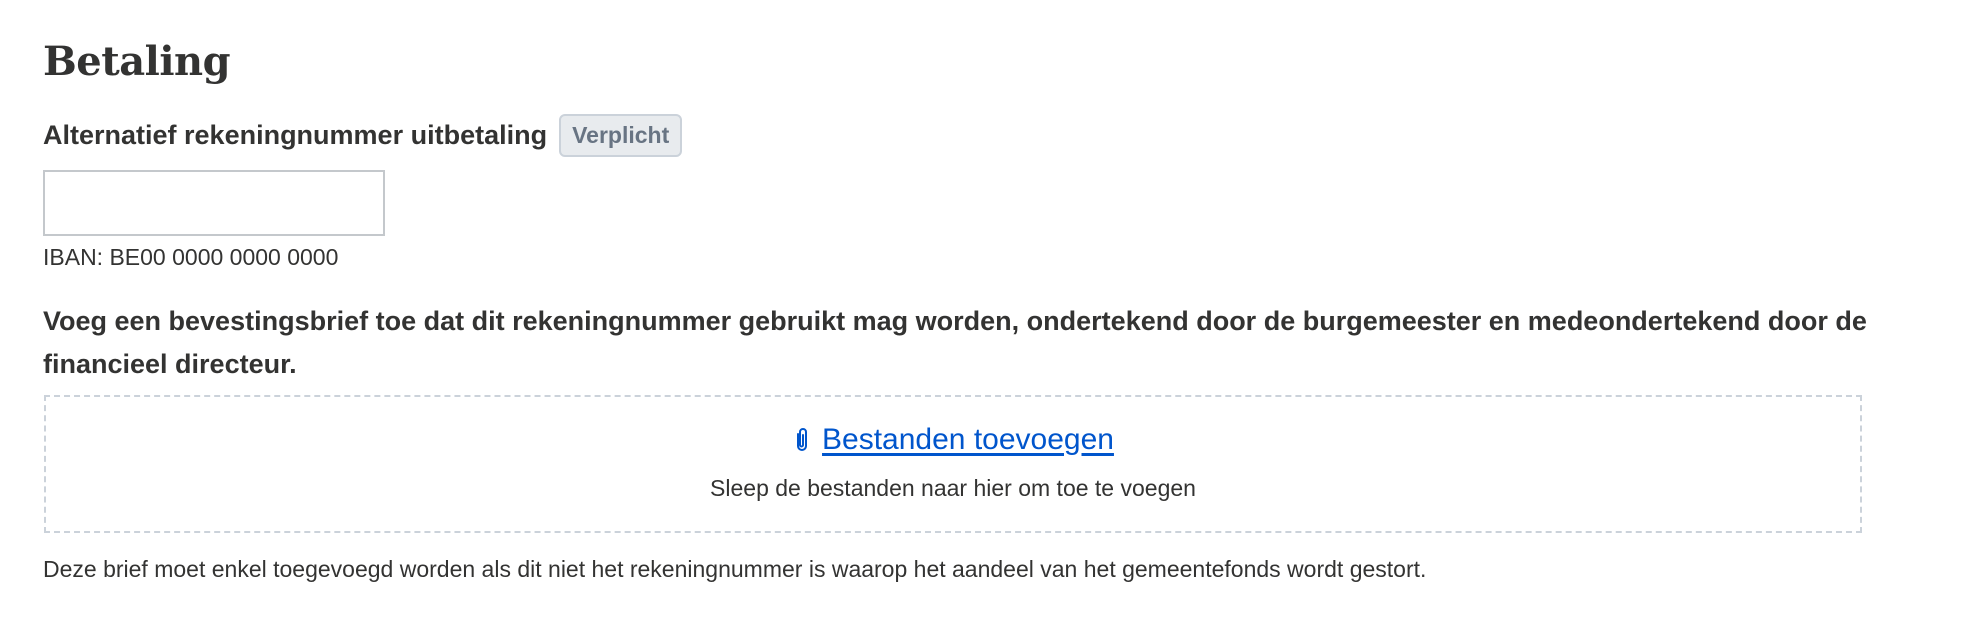 The image size is (1985, 632). I want to click on field-label: Alternatief rekeningnummer uitbetaling, so click(295, 135).